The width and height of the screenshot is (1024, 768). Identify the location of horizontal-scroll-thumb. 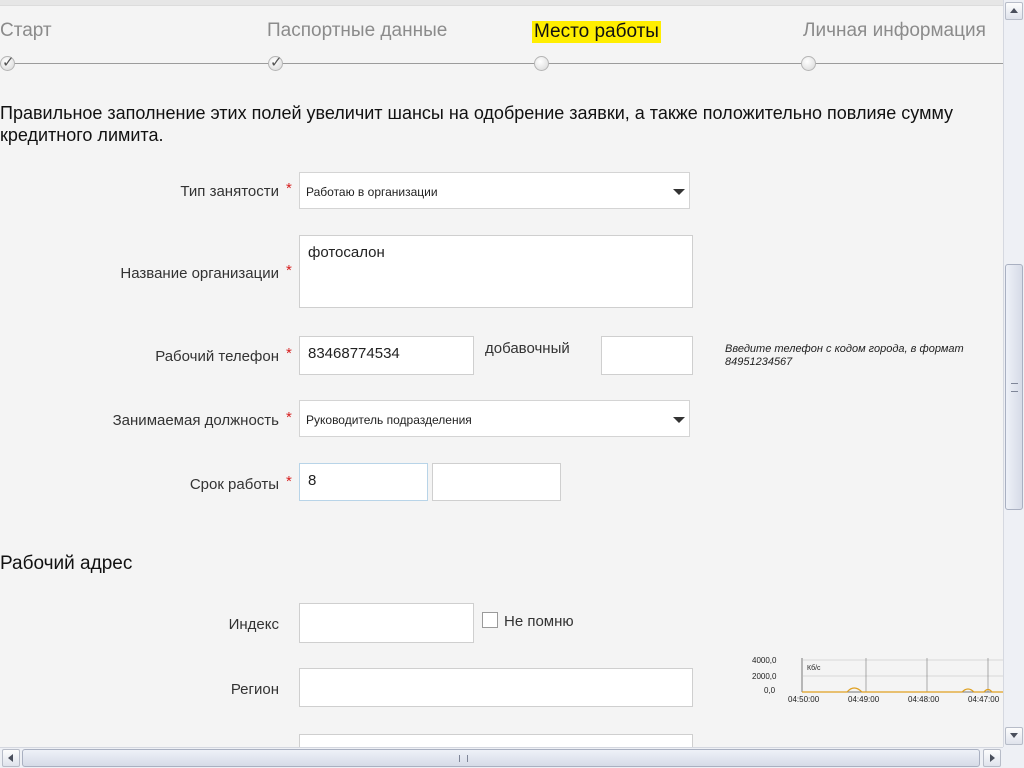
(501, 758).